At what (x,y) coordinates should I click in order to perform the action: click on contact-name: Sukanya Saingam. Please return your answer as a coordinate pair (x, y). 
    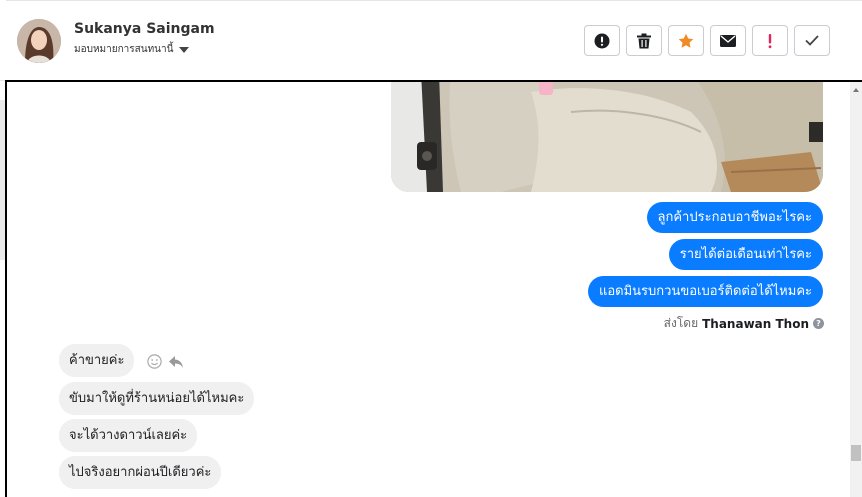
    Looking at the image, I should click on (144, 29).